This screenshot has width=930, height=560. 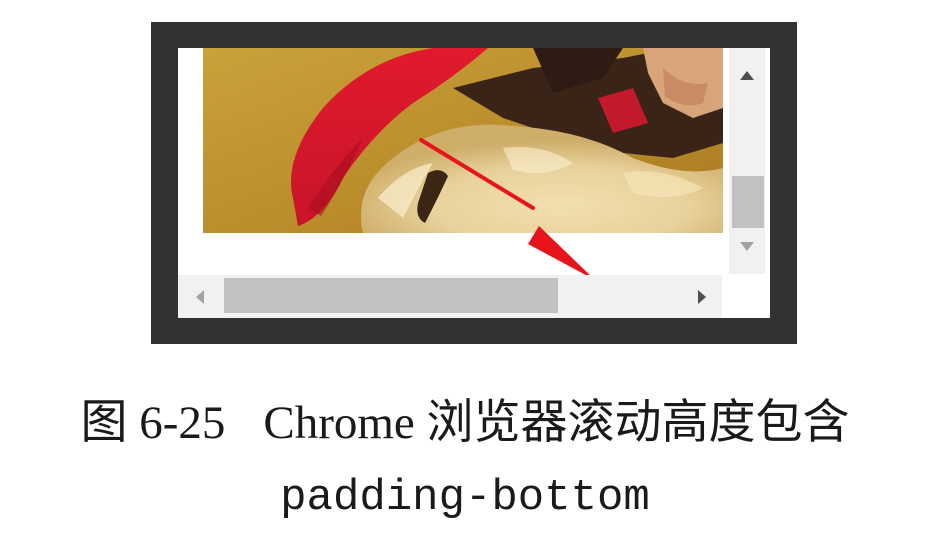 I want to click on vertical-scrollbar, so click(x=747, y=161).